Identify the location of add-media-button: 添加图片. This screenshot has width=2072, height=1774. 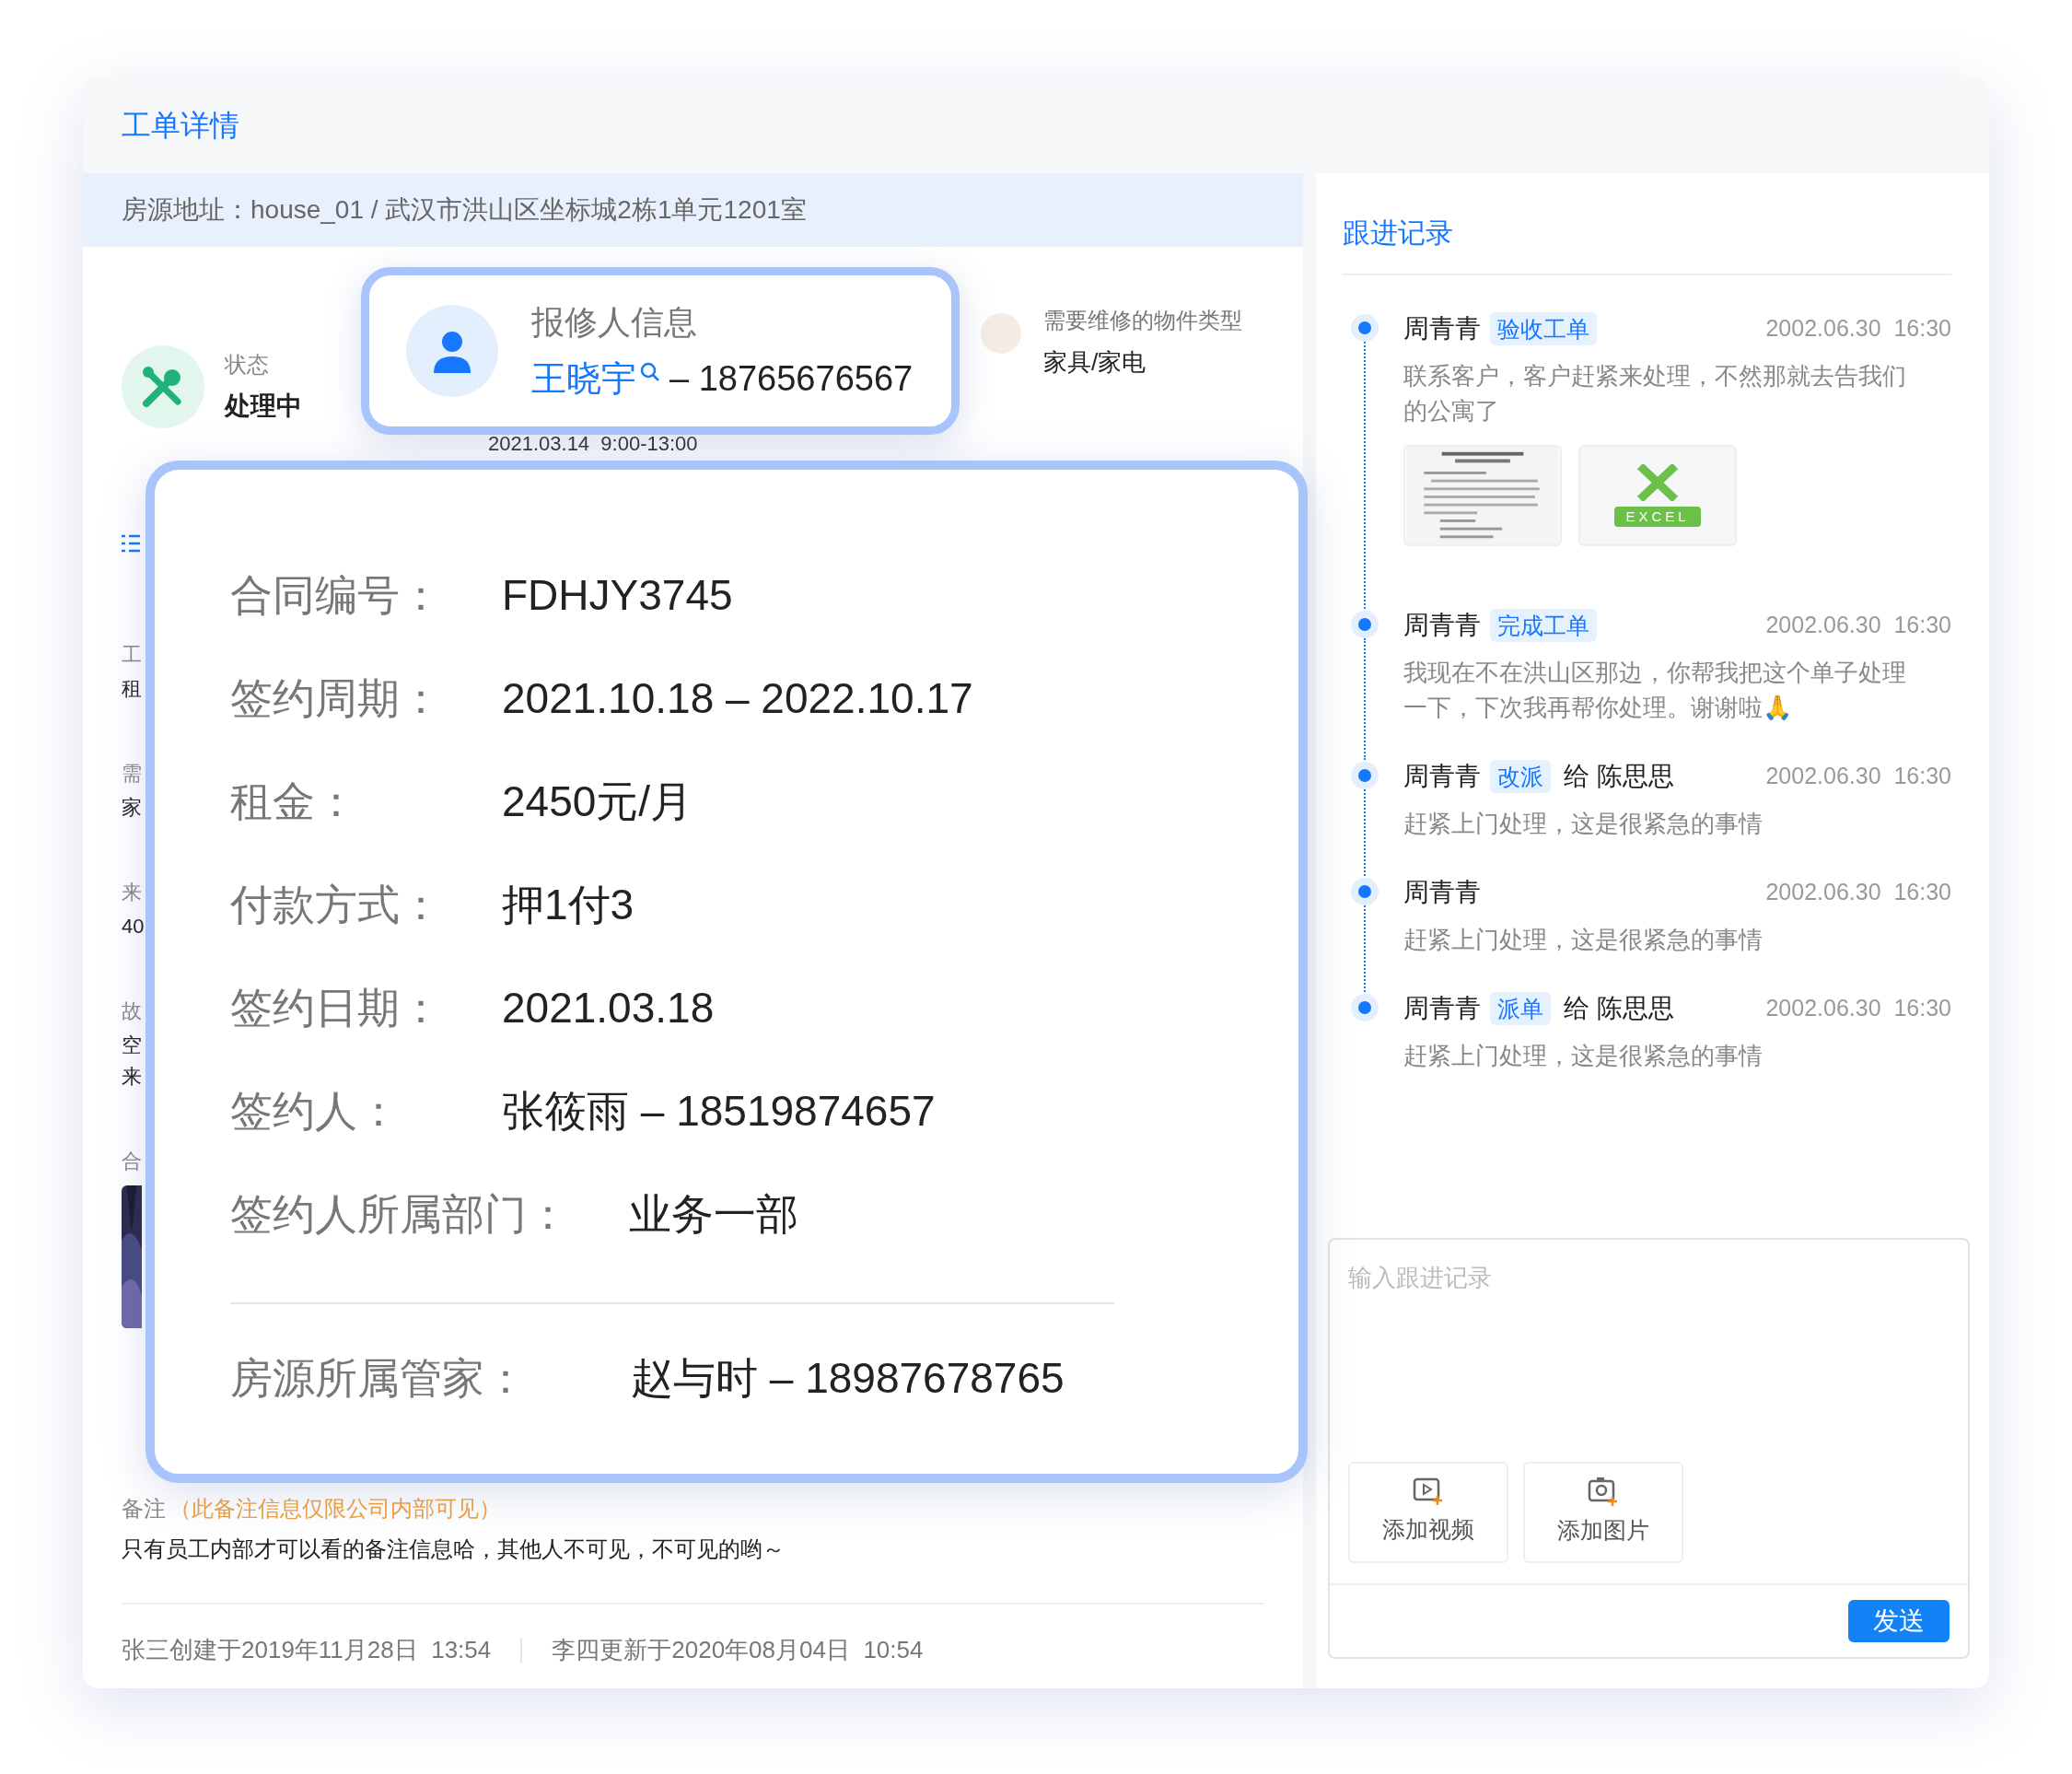
(1603, 1512).